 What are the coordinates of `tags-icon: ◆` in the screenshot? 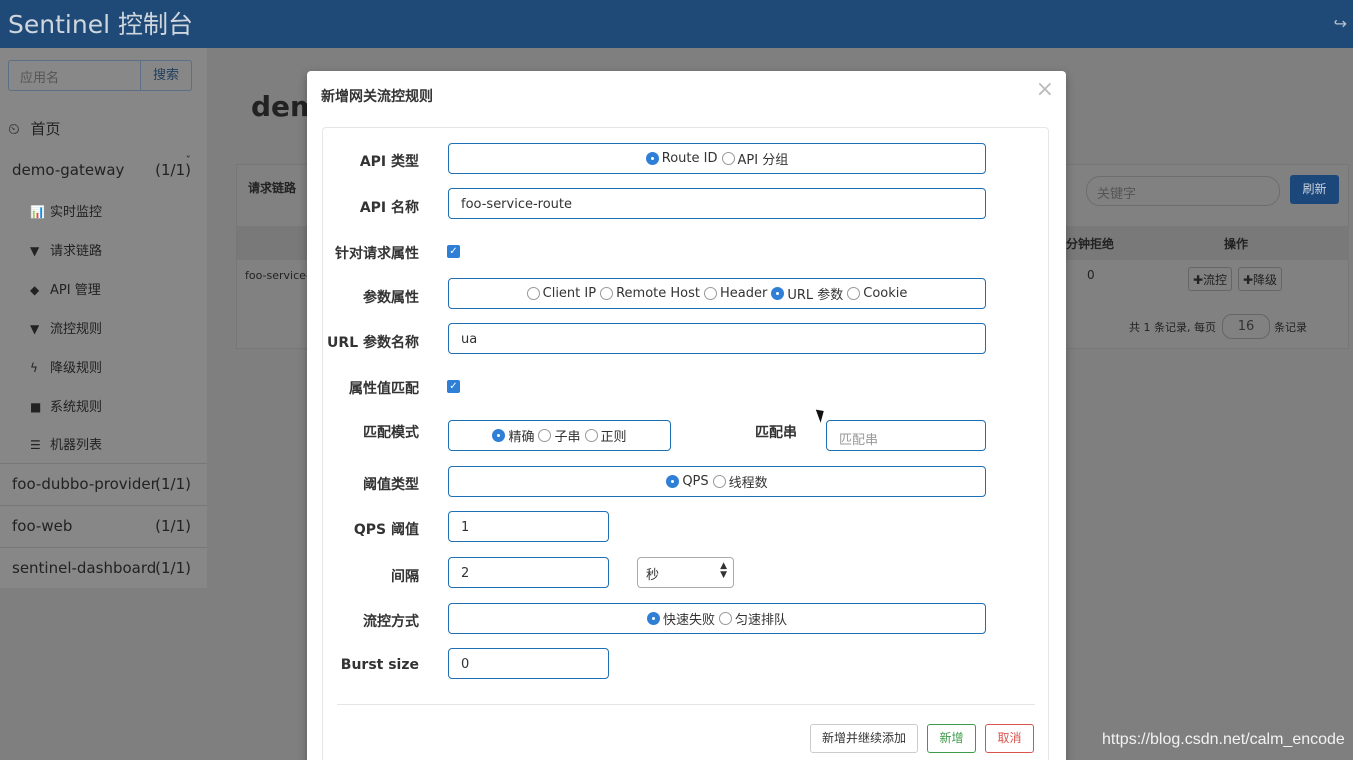 It's located at (35, 290).